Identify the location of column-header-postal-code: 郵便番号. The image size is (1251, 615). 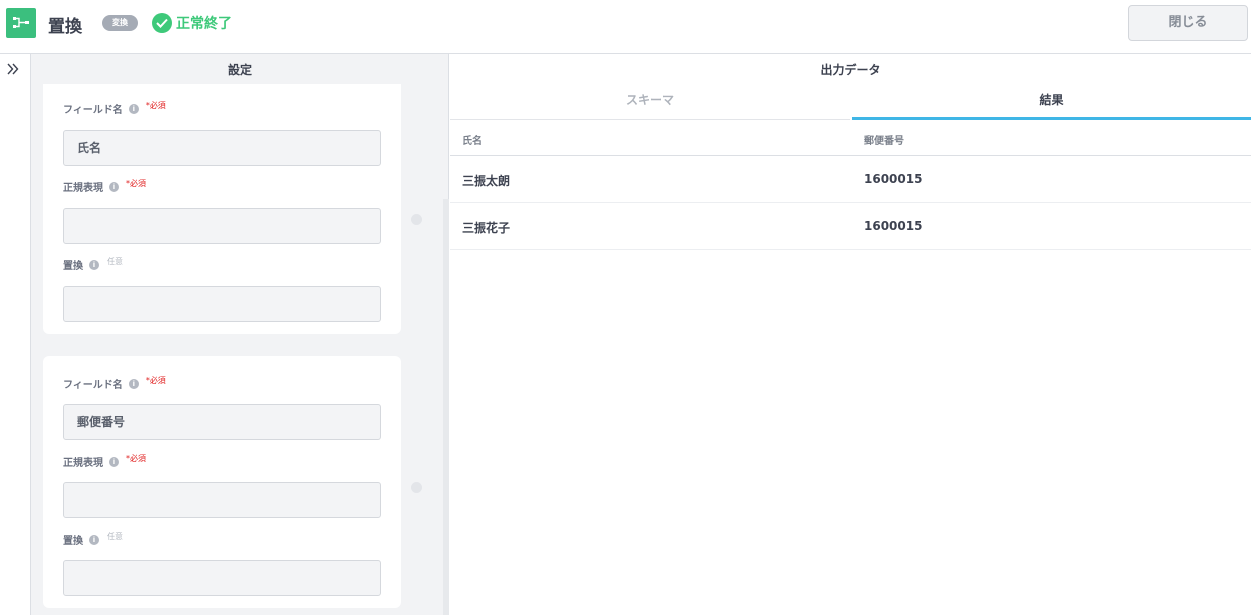
(884, 141).